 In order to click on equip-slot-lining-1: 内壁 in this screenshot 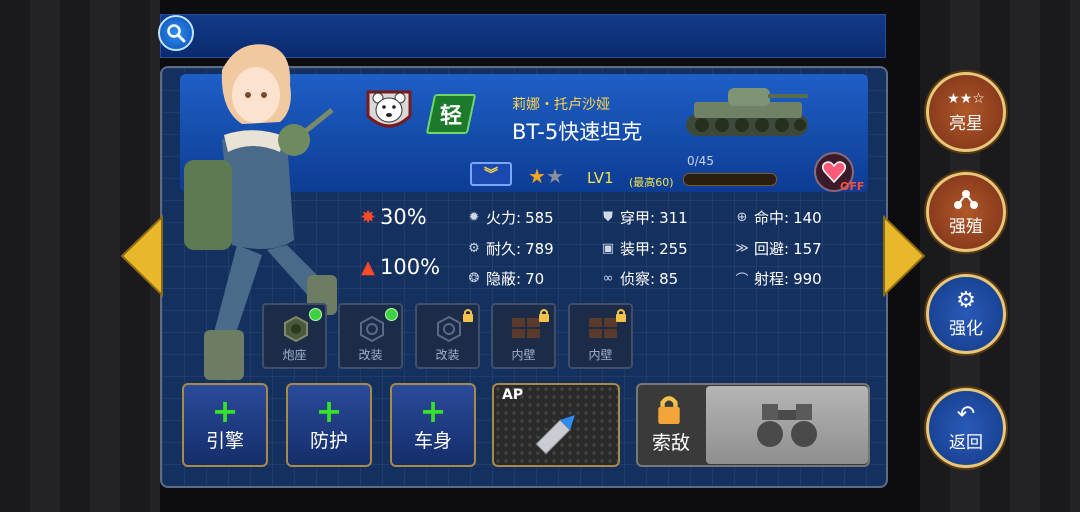, I will do `click(523, 336)`.